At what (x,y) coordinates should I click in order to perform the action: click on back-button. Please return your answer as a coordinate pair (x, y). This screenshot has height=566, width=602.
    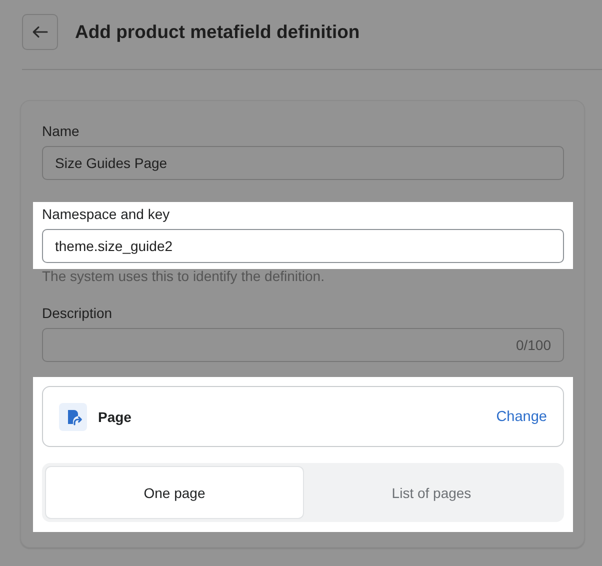
    Looking at the image, I should click on (40, 32).